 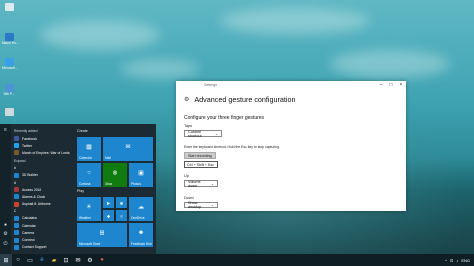 What do you see at coordinates (42, 260) in the screenshot?
I see `edge-icon: e` at bounding box center [42, 260].